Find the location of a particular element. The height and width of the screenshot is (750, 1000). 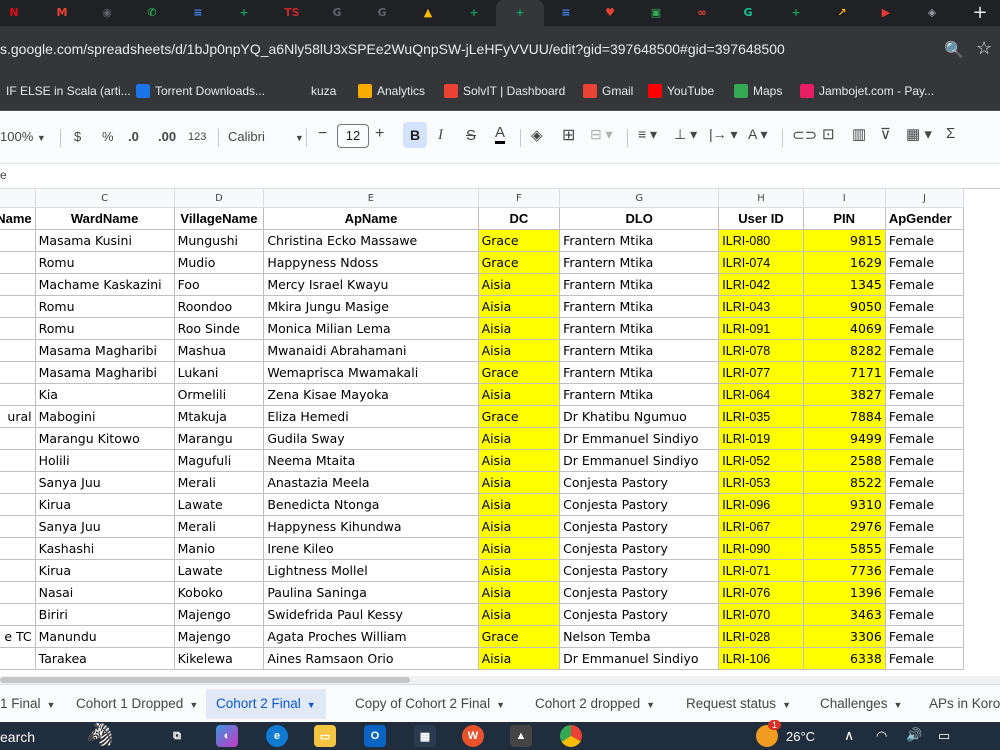

analytics-icon: ↗ is located at coordinates (842, 12).